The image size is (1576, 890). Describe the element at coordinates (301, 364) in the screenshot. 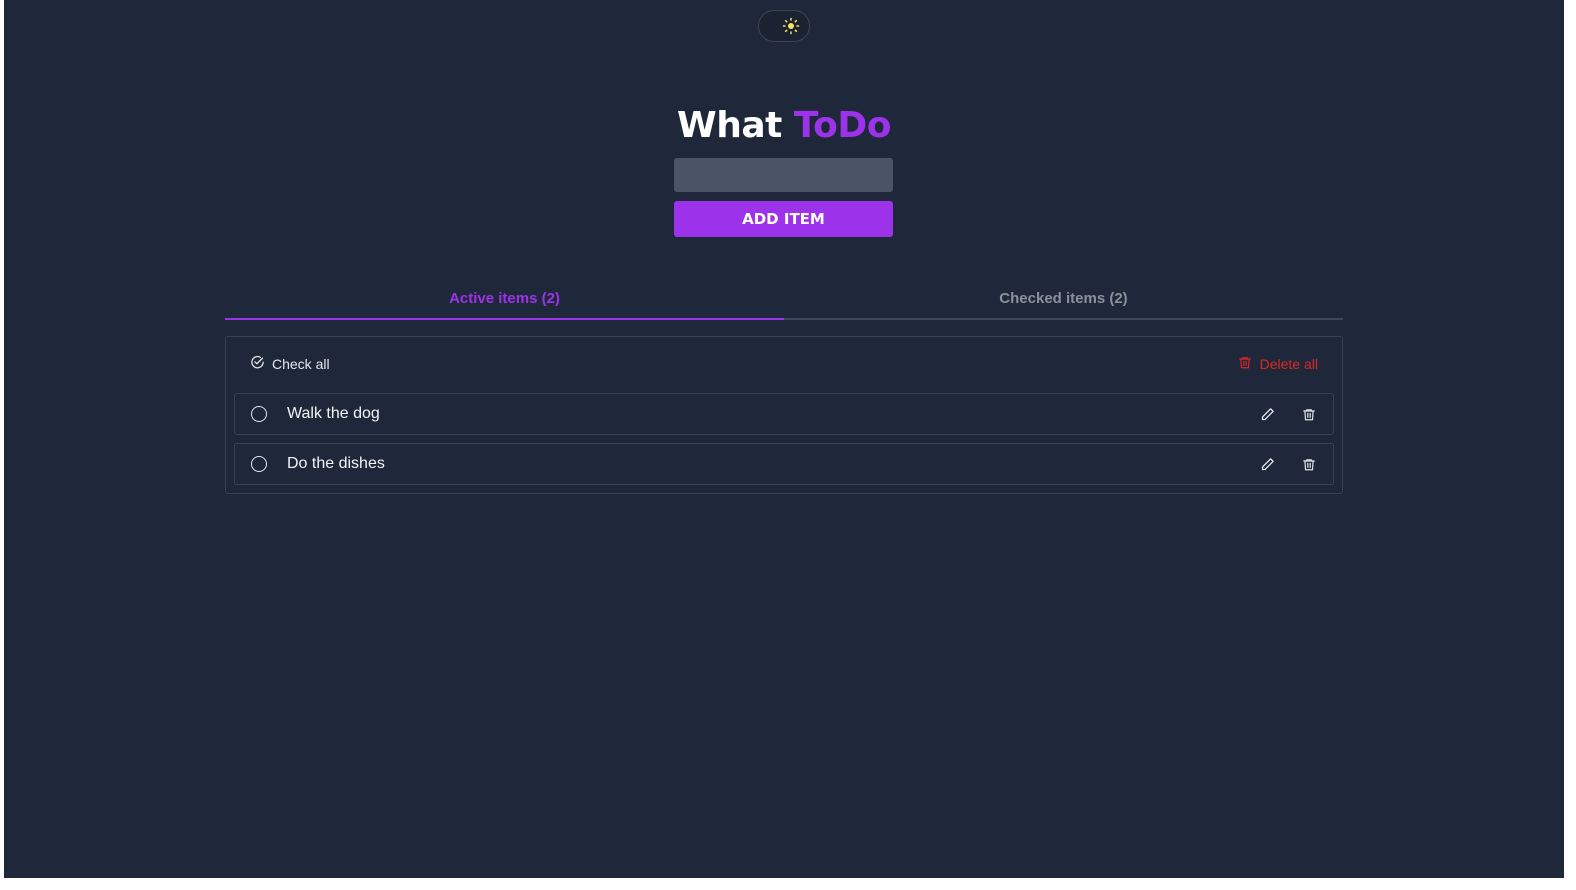

I see `check-all-label: Check all` at that location.